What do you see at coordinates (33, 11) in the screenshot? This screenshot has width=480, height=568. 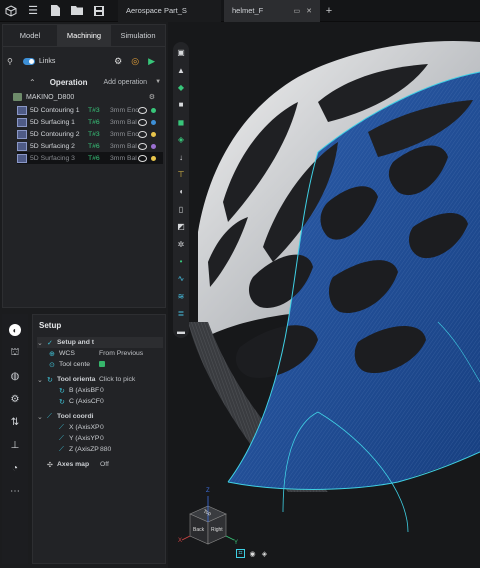 I see `hamburger-menu-icon: ☰` at bounding box center [33, 11].